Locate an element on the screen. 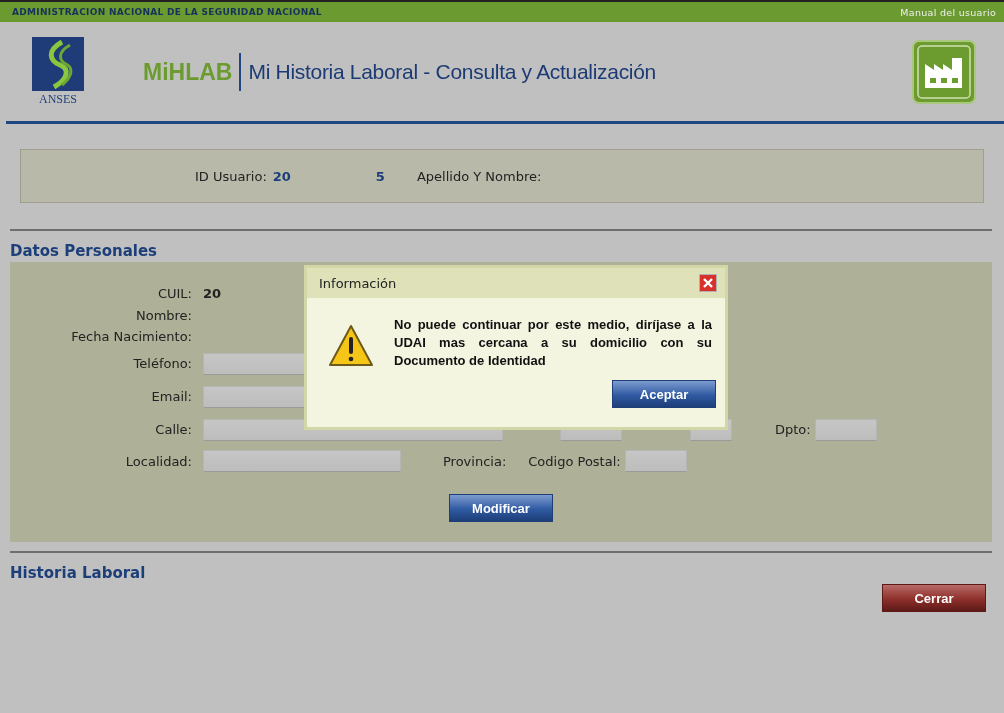 The image size is (1004, 713). field-label: CUIL: is located at coordinates (174, 293).